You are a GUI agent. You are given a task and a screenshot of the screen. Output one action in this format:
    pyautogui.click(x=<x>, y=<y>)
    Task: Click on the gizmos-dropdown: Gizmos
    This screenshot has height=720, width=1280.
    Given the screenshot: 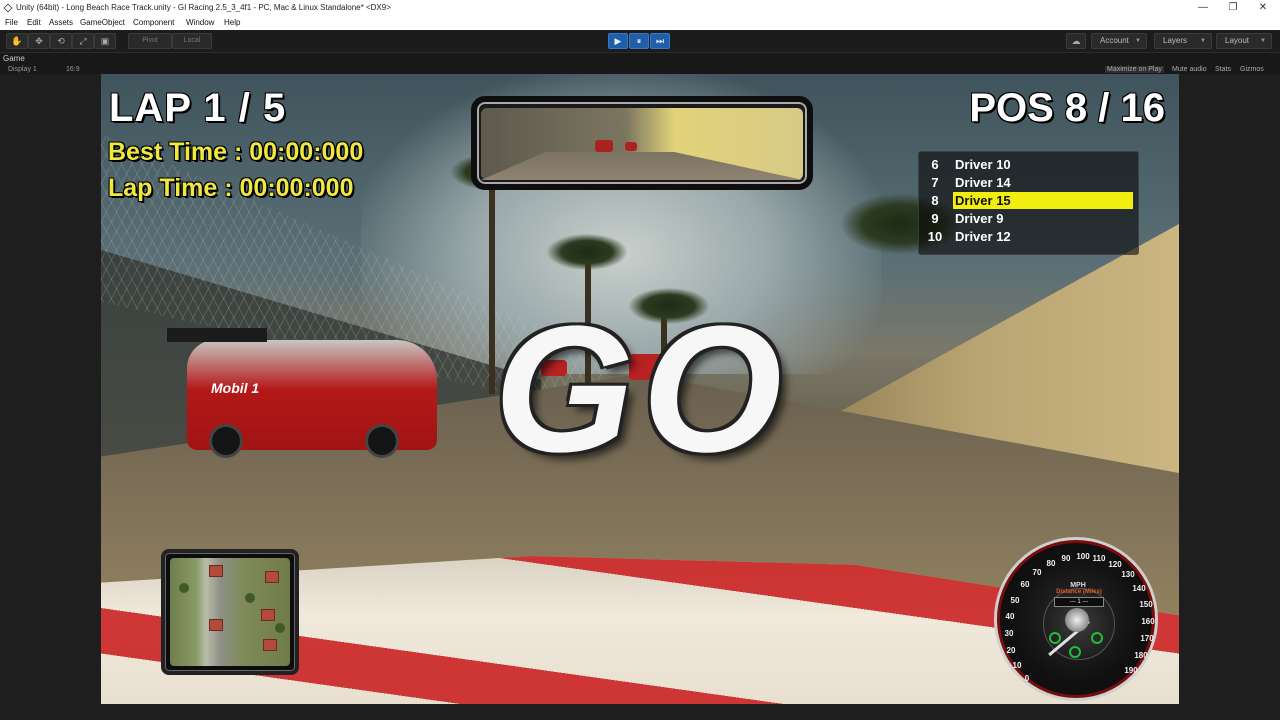 What is the action you would take?
    pyautogui.click(x=1252, y=69)
    